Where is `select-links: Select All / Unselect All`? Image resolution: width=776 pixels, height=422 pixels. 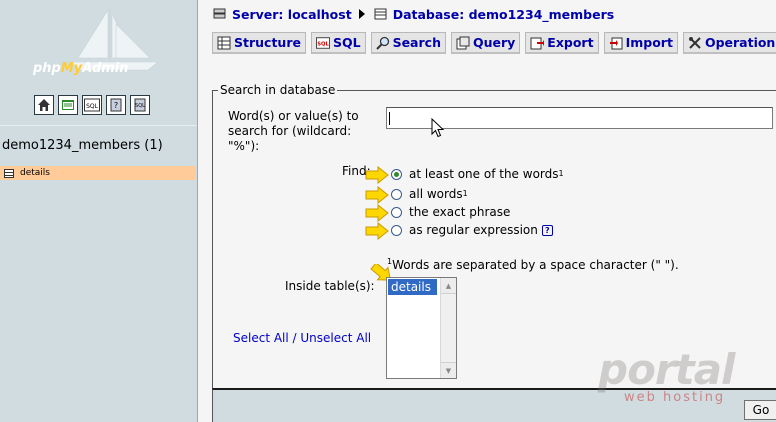
select-links: Select All / Unselect All is located at coordinates (302, 338).